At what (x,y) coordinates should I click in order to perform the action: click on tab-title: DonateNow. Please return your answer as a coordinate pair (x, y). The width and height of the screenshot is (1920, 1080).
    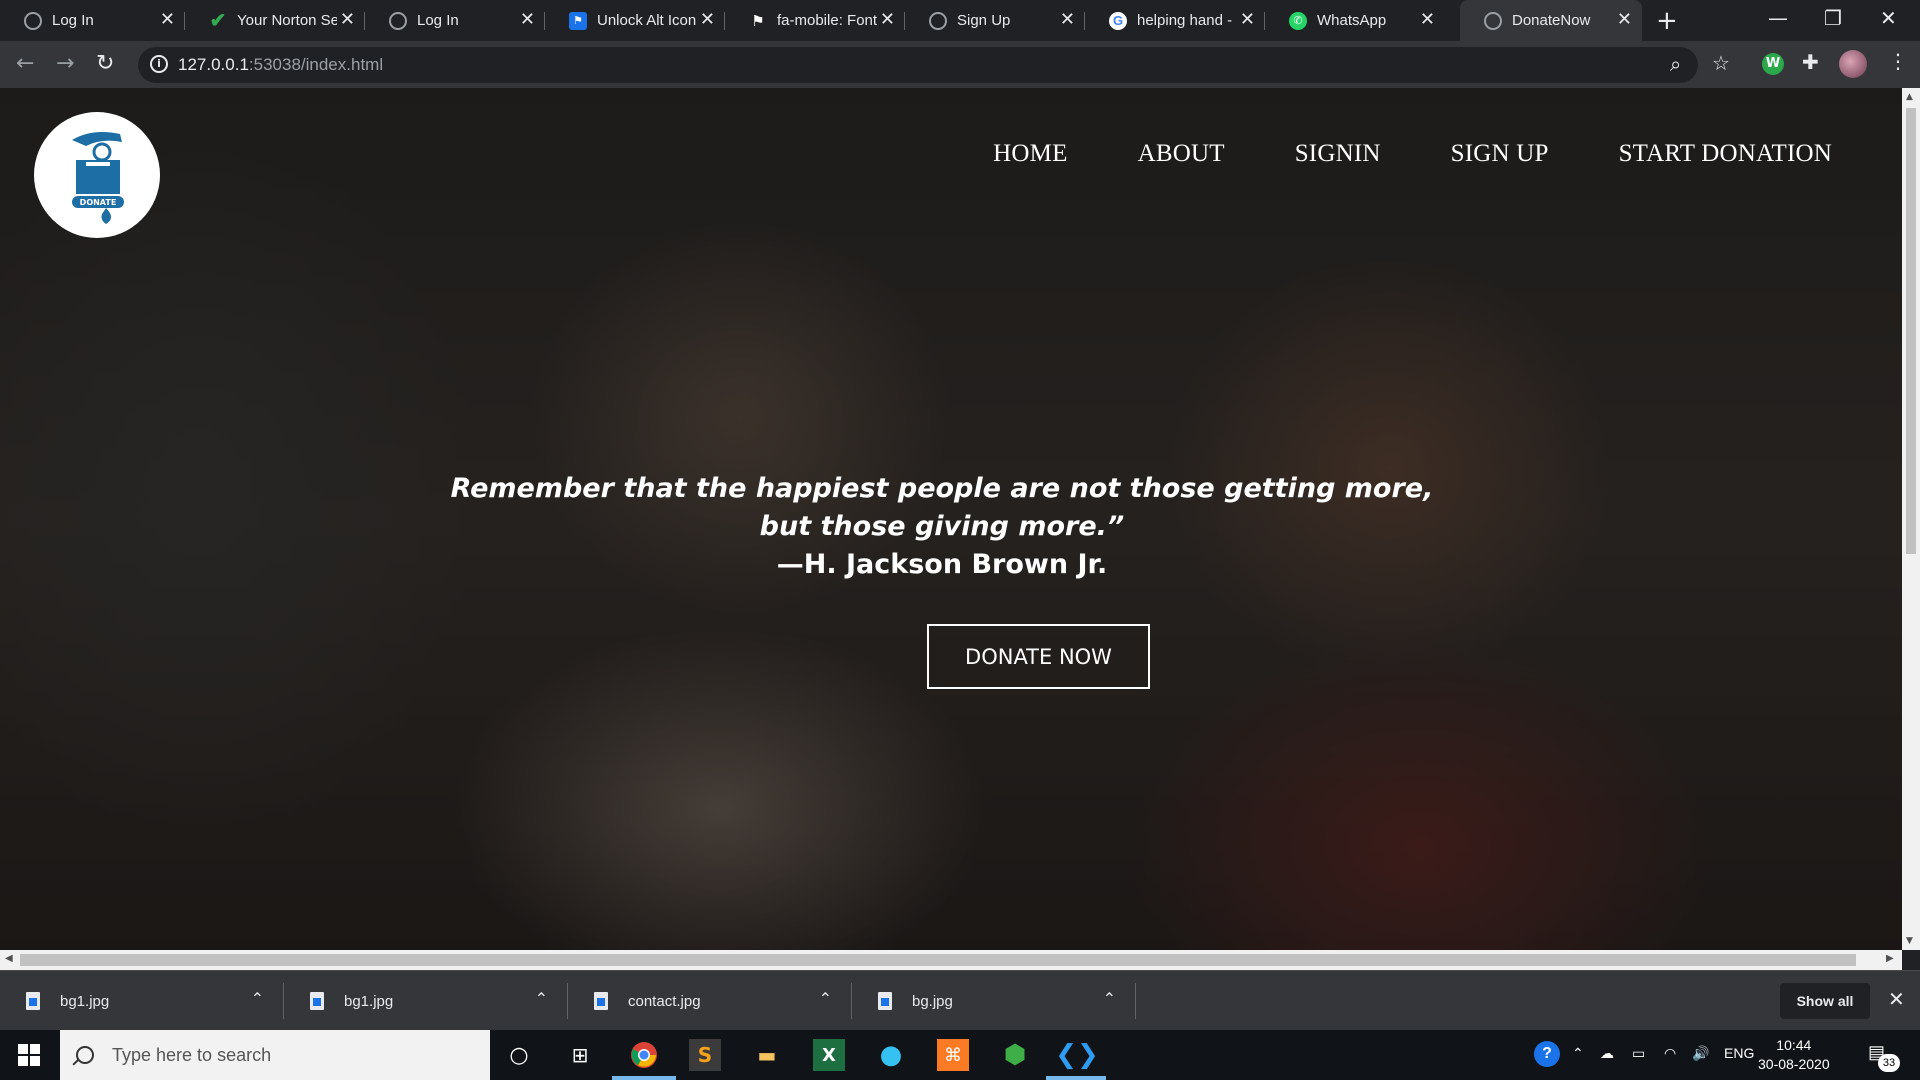
    Looking at the image, I should click on (1551, 20).